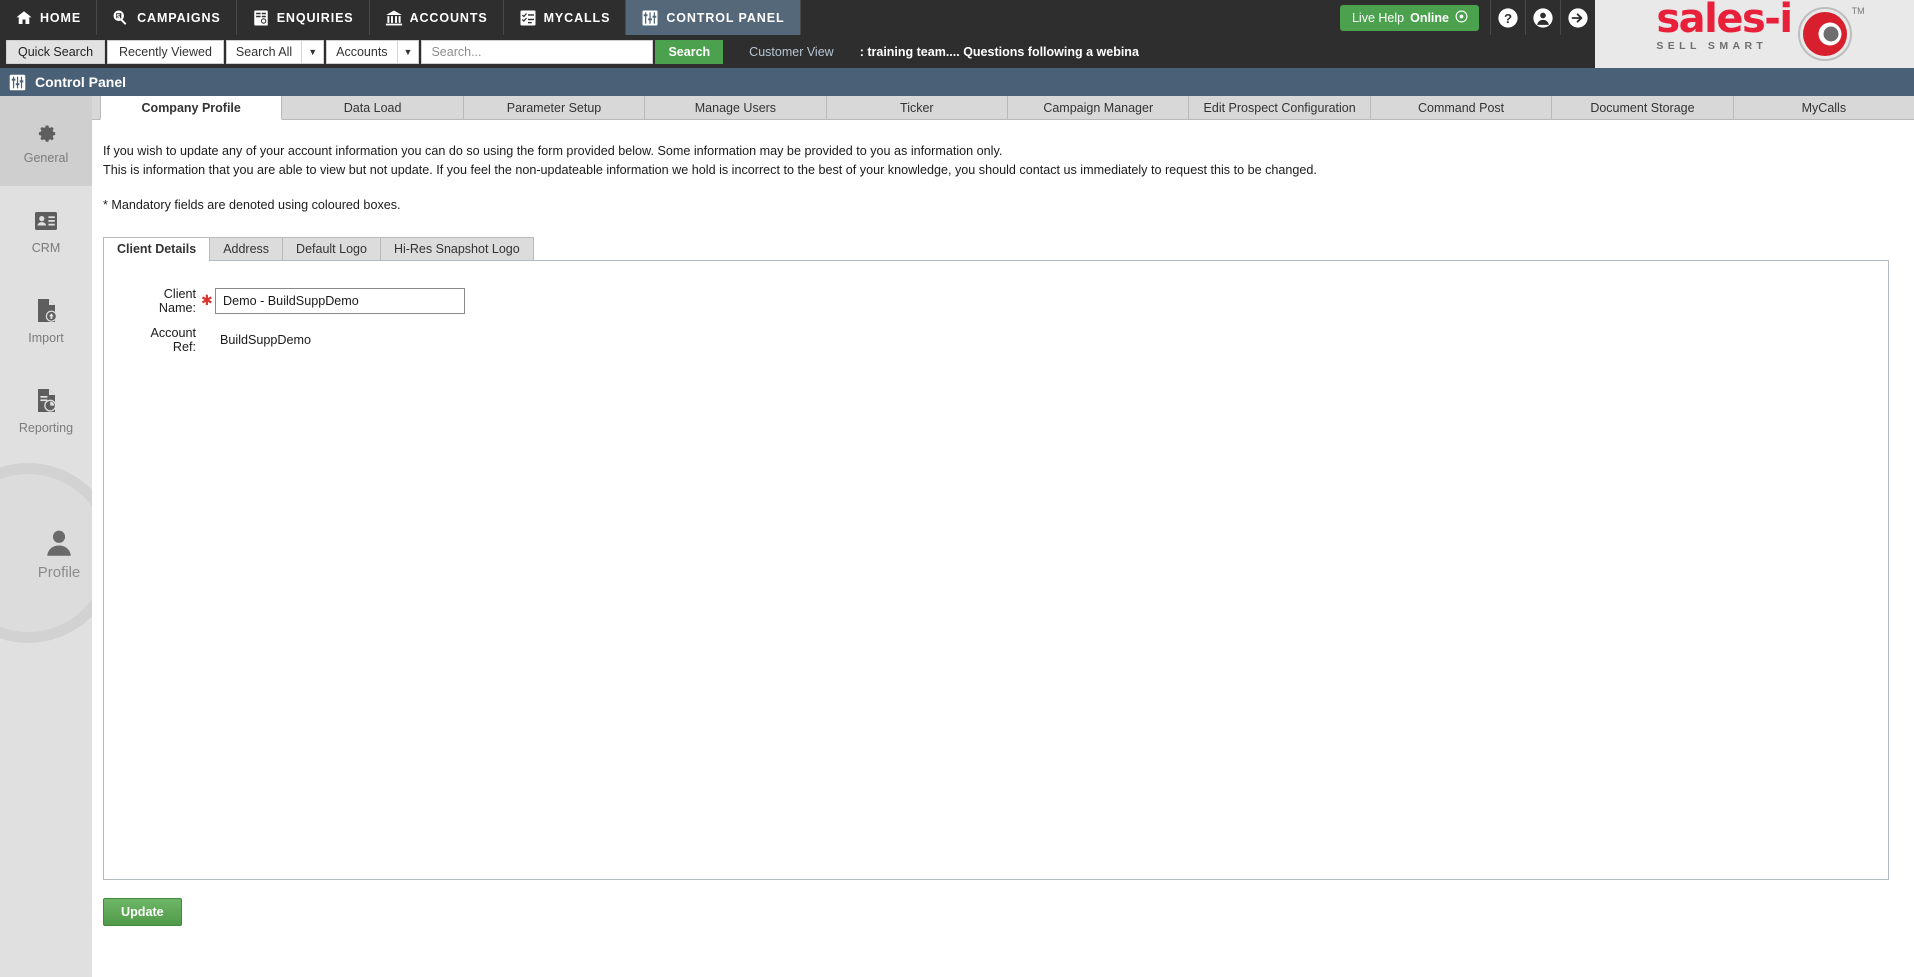 The width and height of the screenshot is (1914, 977). What do you see at coordinates (537, 51) in the screenshot?
I see `search-input` at bounding box center [537, 51].